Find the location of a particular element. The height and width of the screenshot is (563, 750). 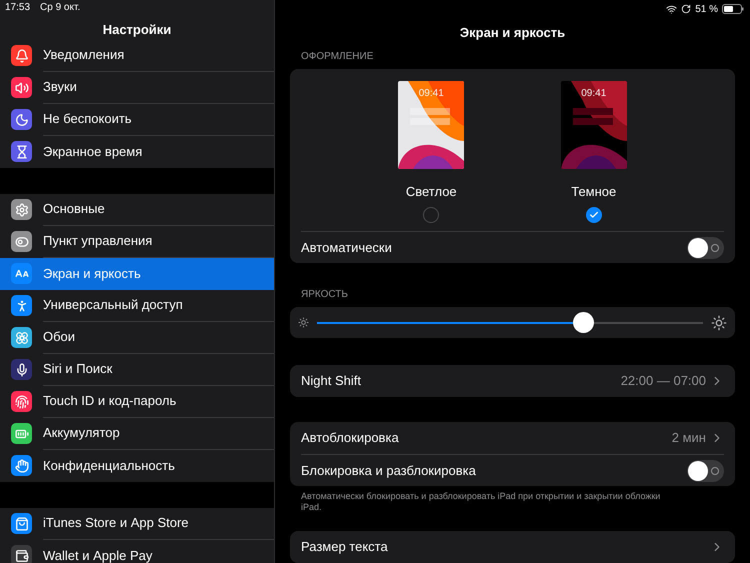

sidebar-item: Экран и яркость is located at coordinates (137, 274).